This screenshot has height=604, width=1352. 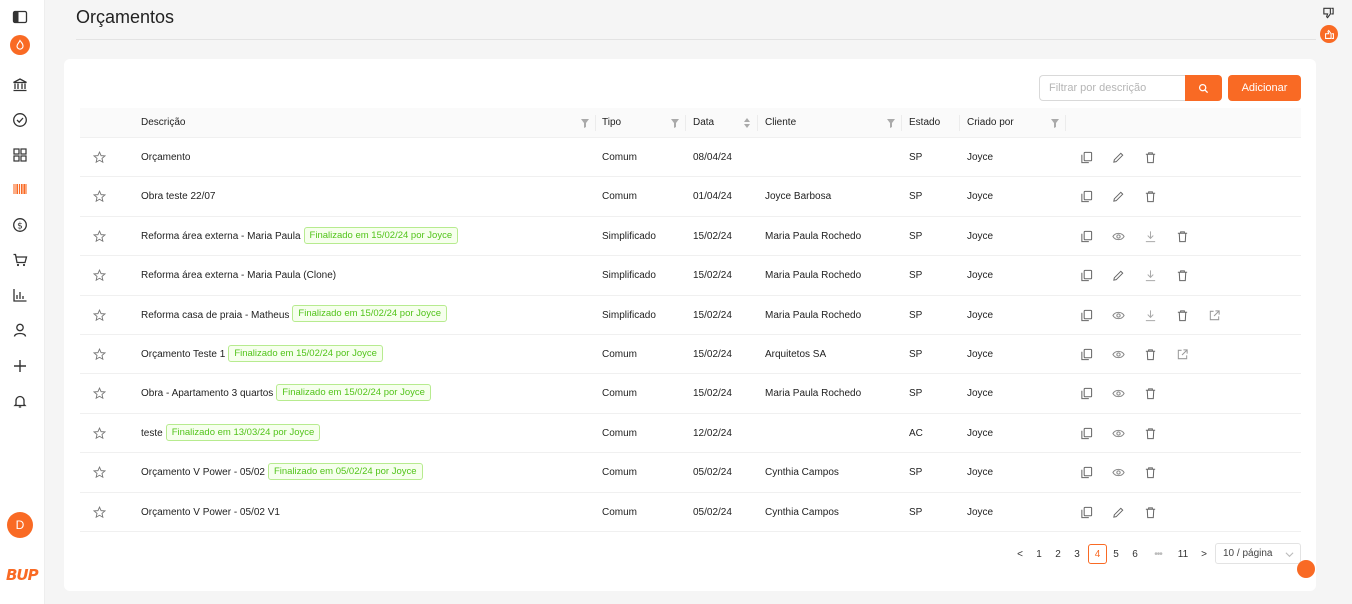 I want to click on pagination-page: 6, so click(x=1135, y=554).